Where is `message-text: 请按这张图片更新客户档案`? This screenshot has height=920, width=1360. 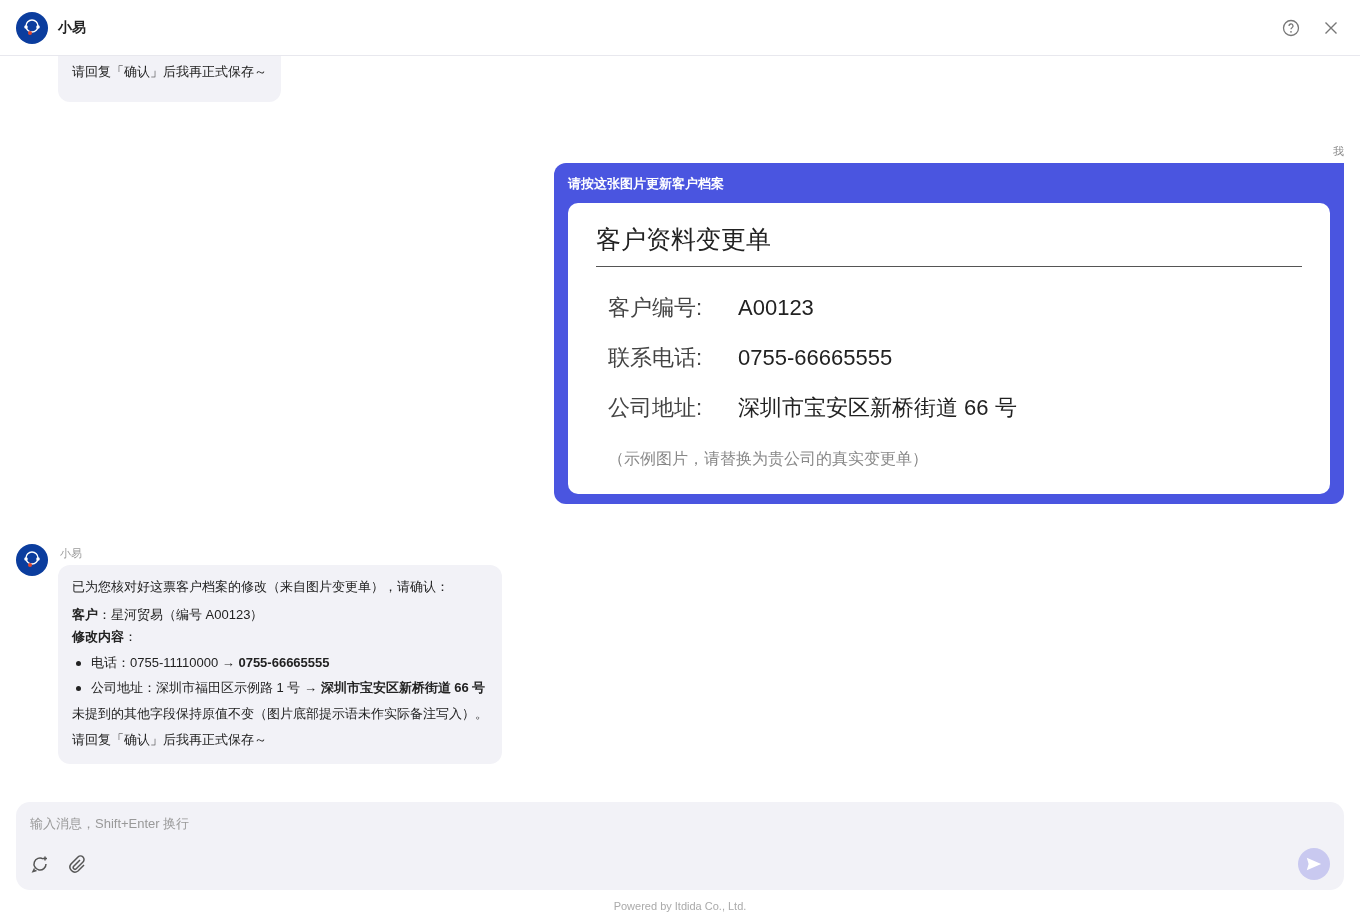 message-text: 请按这张图片更新客户档案 is located at coordinates (646, 184).